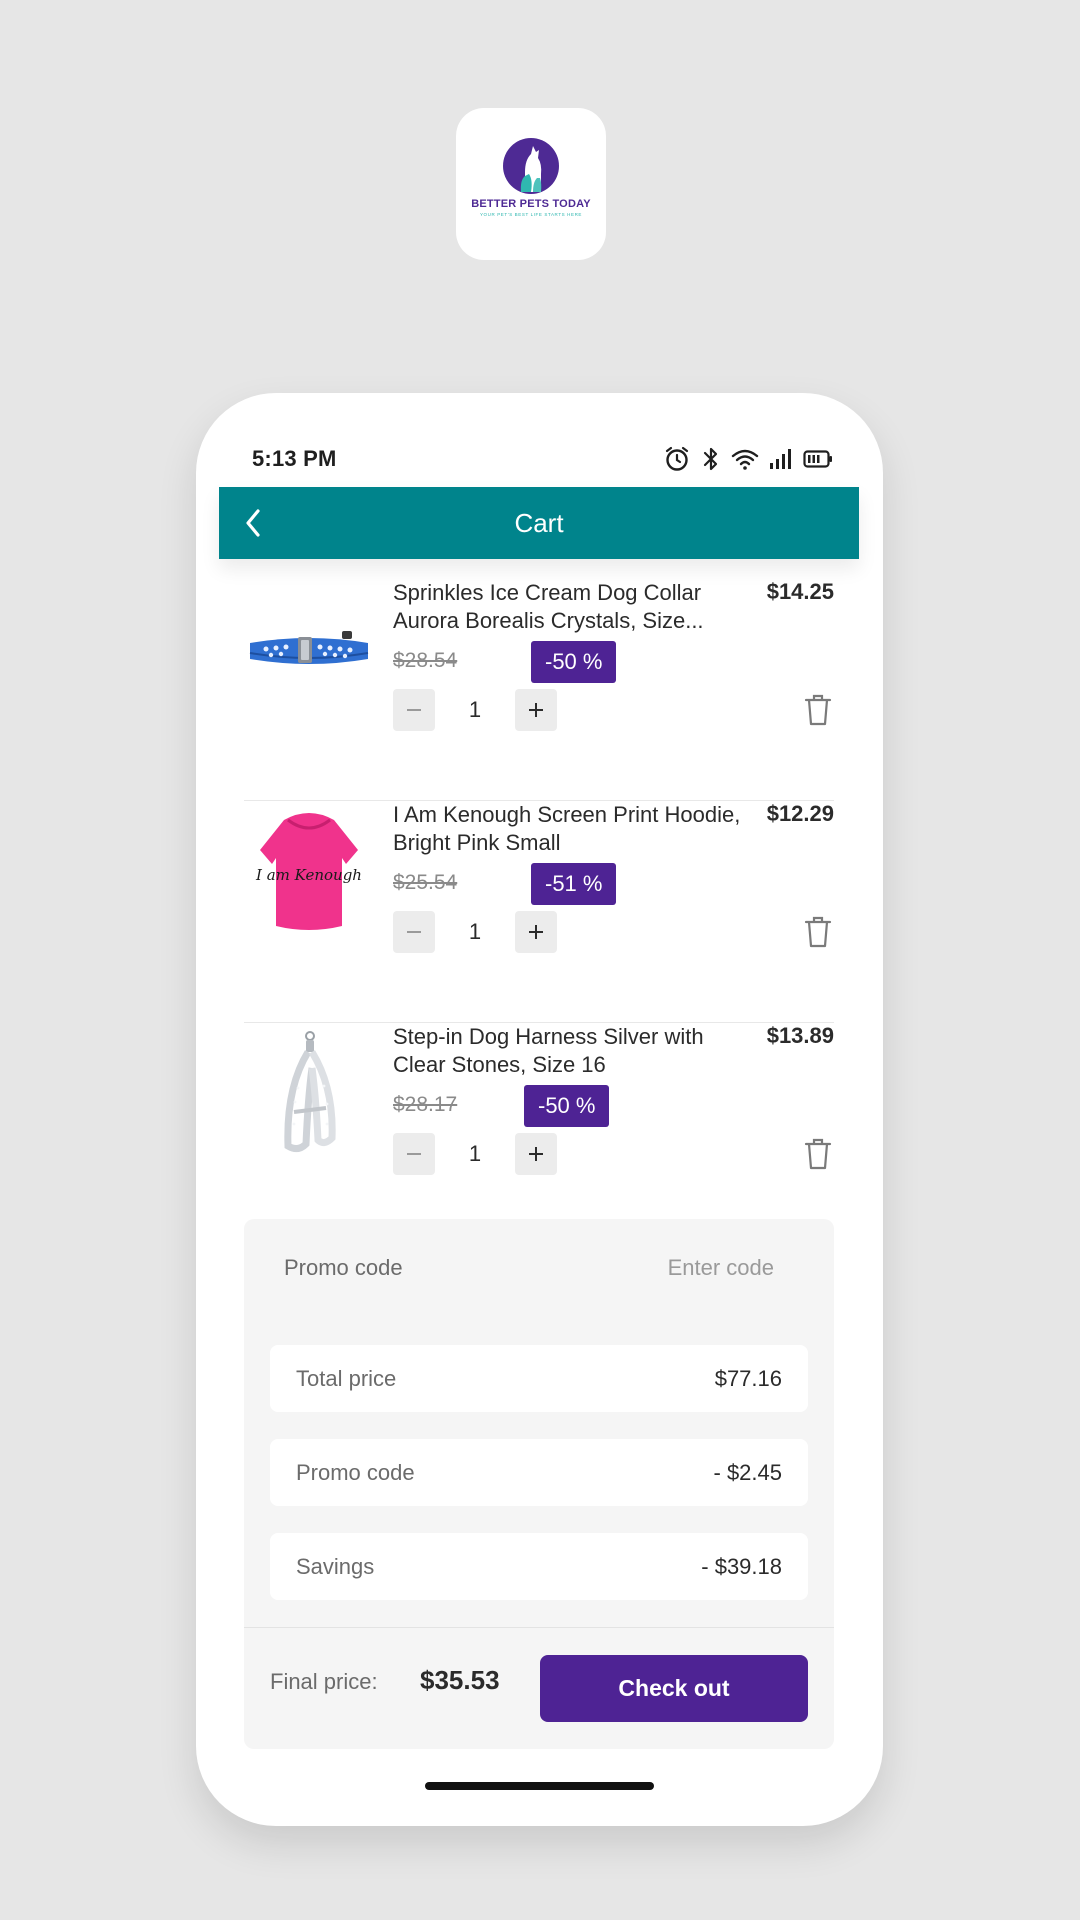 This screenshot has width=1080, height=1920. Describe the element at coordinates (710, 459) in the screenshot. I see `bluetooth-icon` at that location.